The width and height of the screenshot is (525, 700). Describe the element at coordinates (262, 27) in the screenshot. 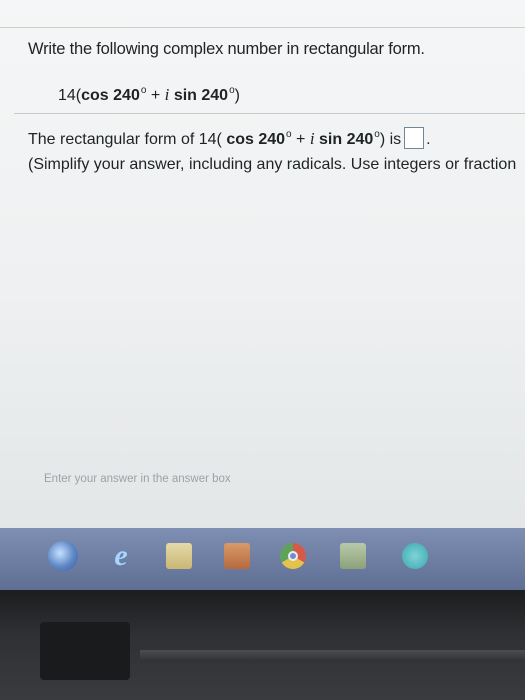

I see `top-divider` at that location.